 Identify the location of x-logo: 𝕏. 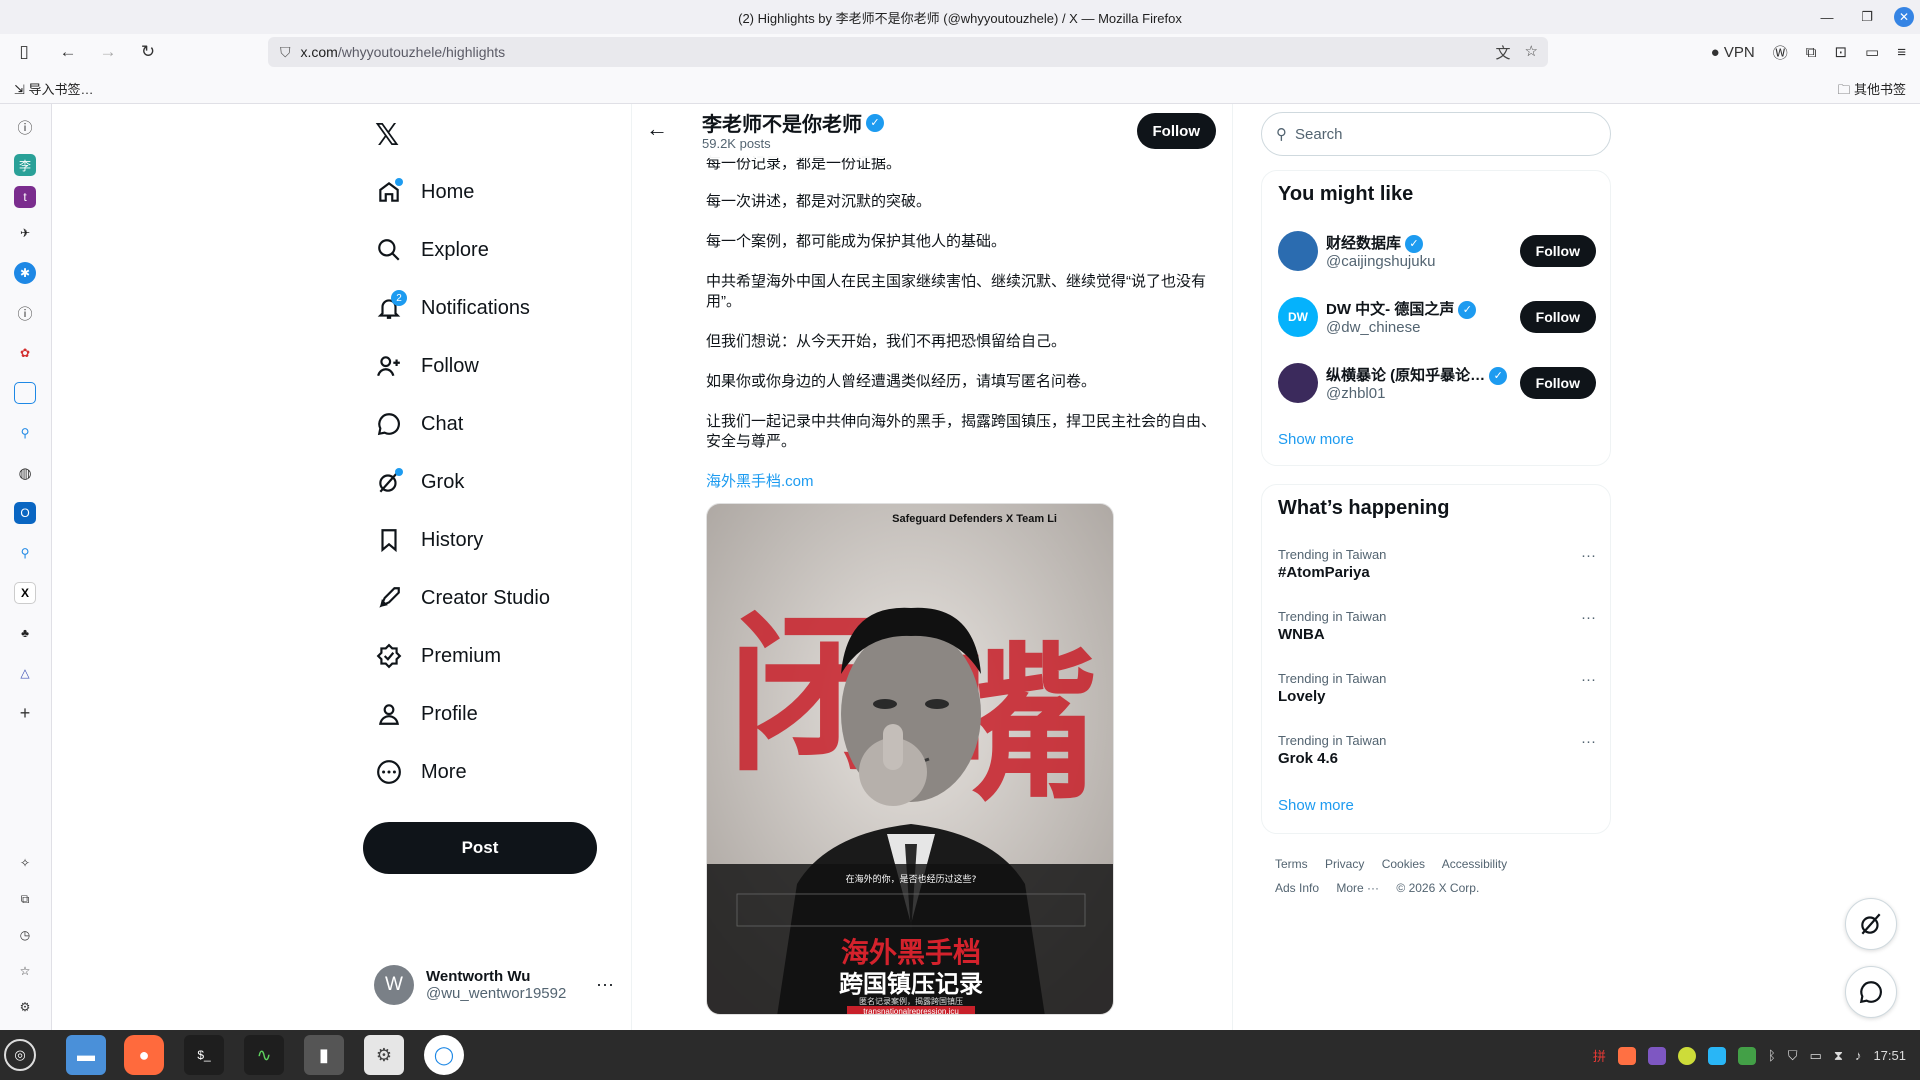
(387, 135).